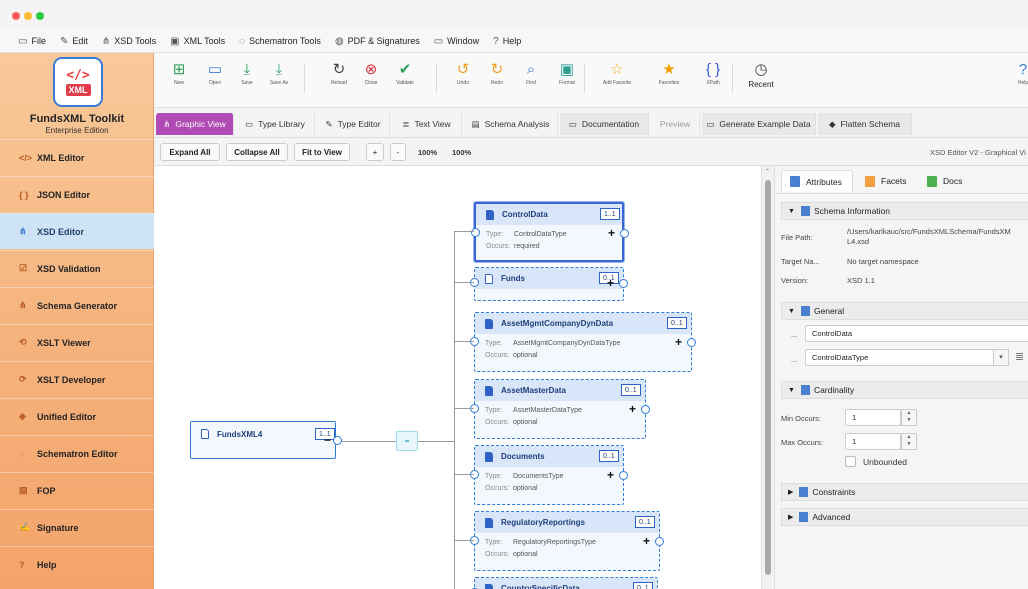  Describe the element at coordinates (69, 268) in the screenshot. I see `nav-item-label: XSD Validation` at that location.